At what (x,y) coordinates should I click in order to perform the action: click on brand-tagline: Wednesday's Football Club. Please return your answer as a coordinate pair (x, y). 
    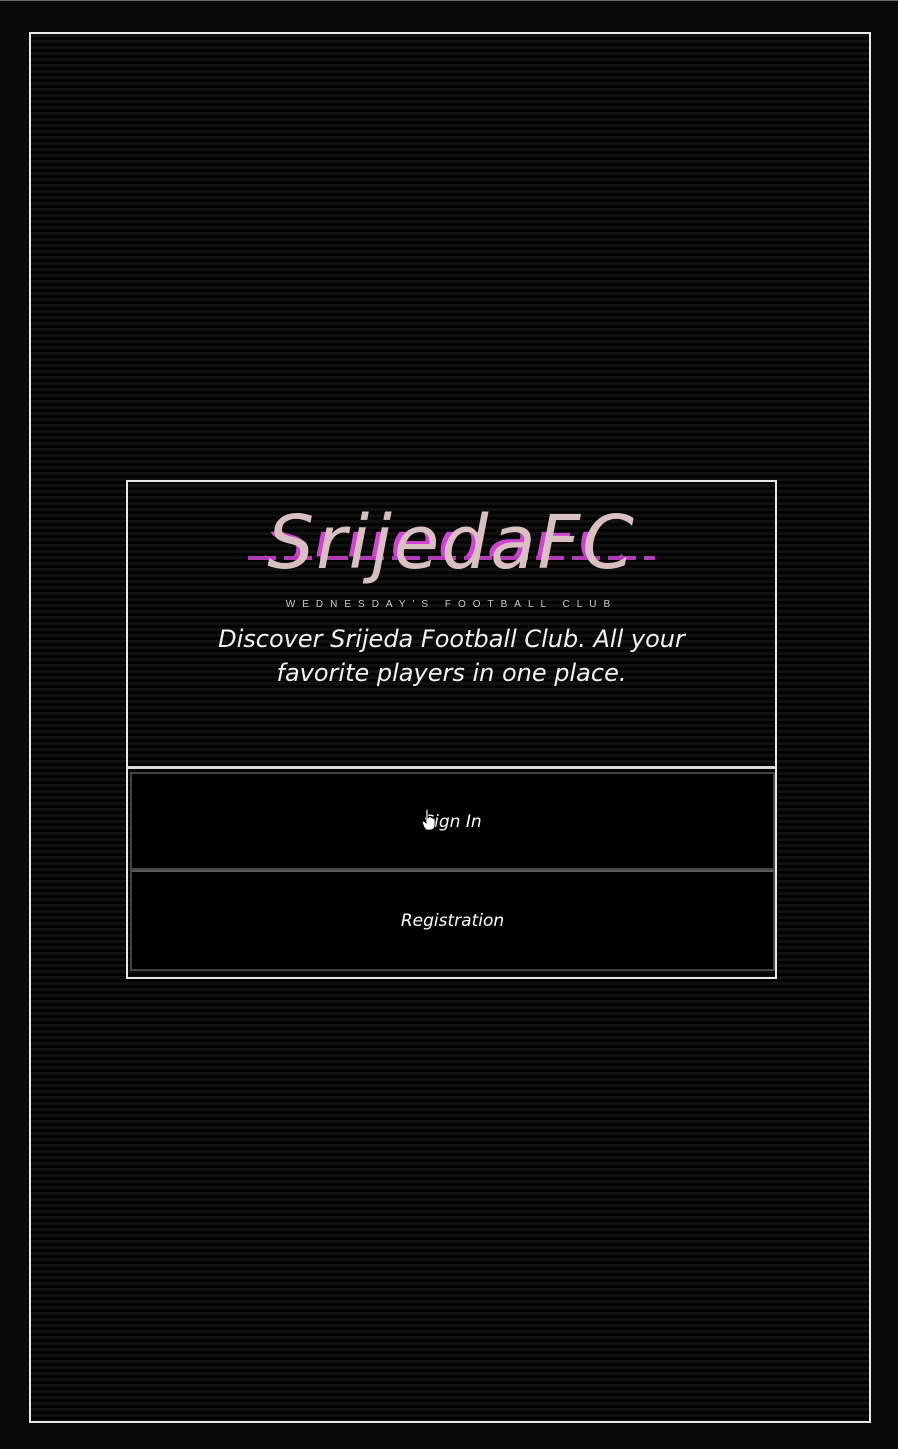
    Looking at the image, I should click on (451, 604).